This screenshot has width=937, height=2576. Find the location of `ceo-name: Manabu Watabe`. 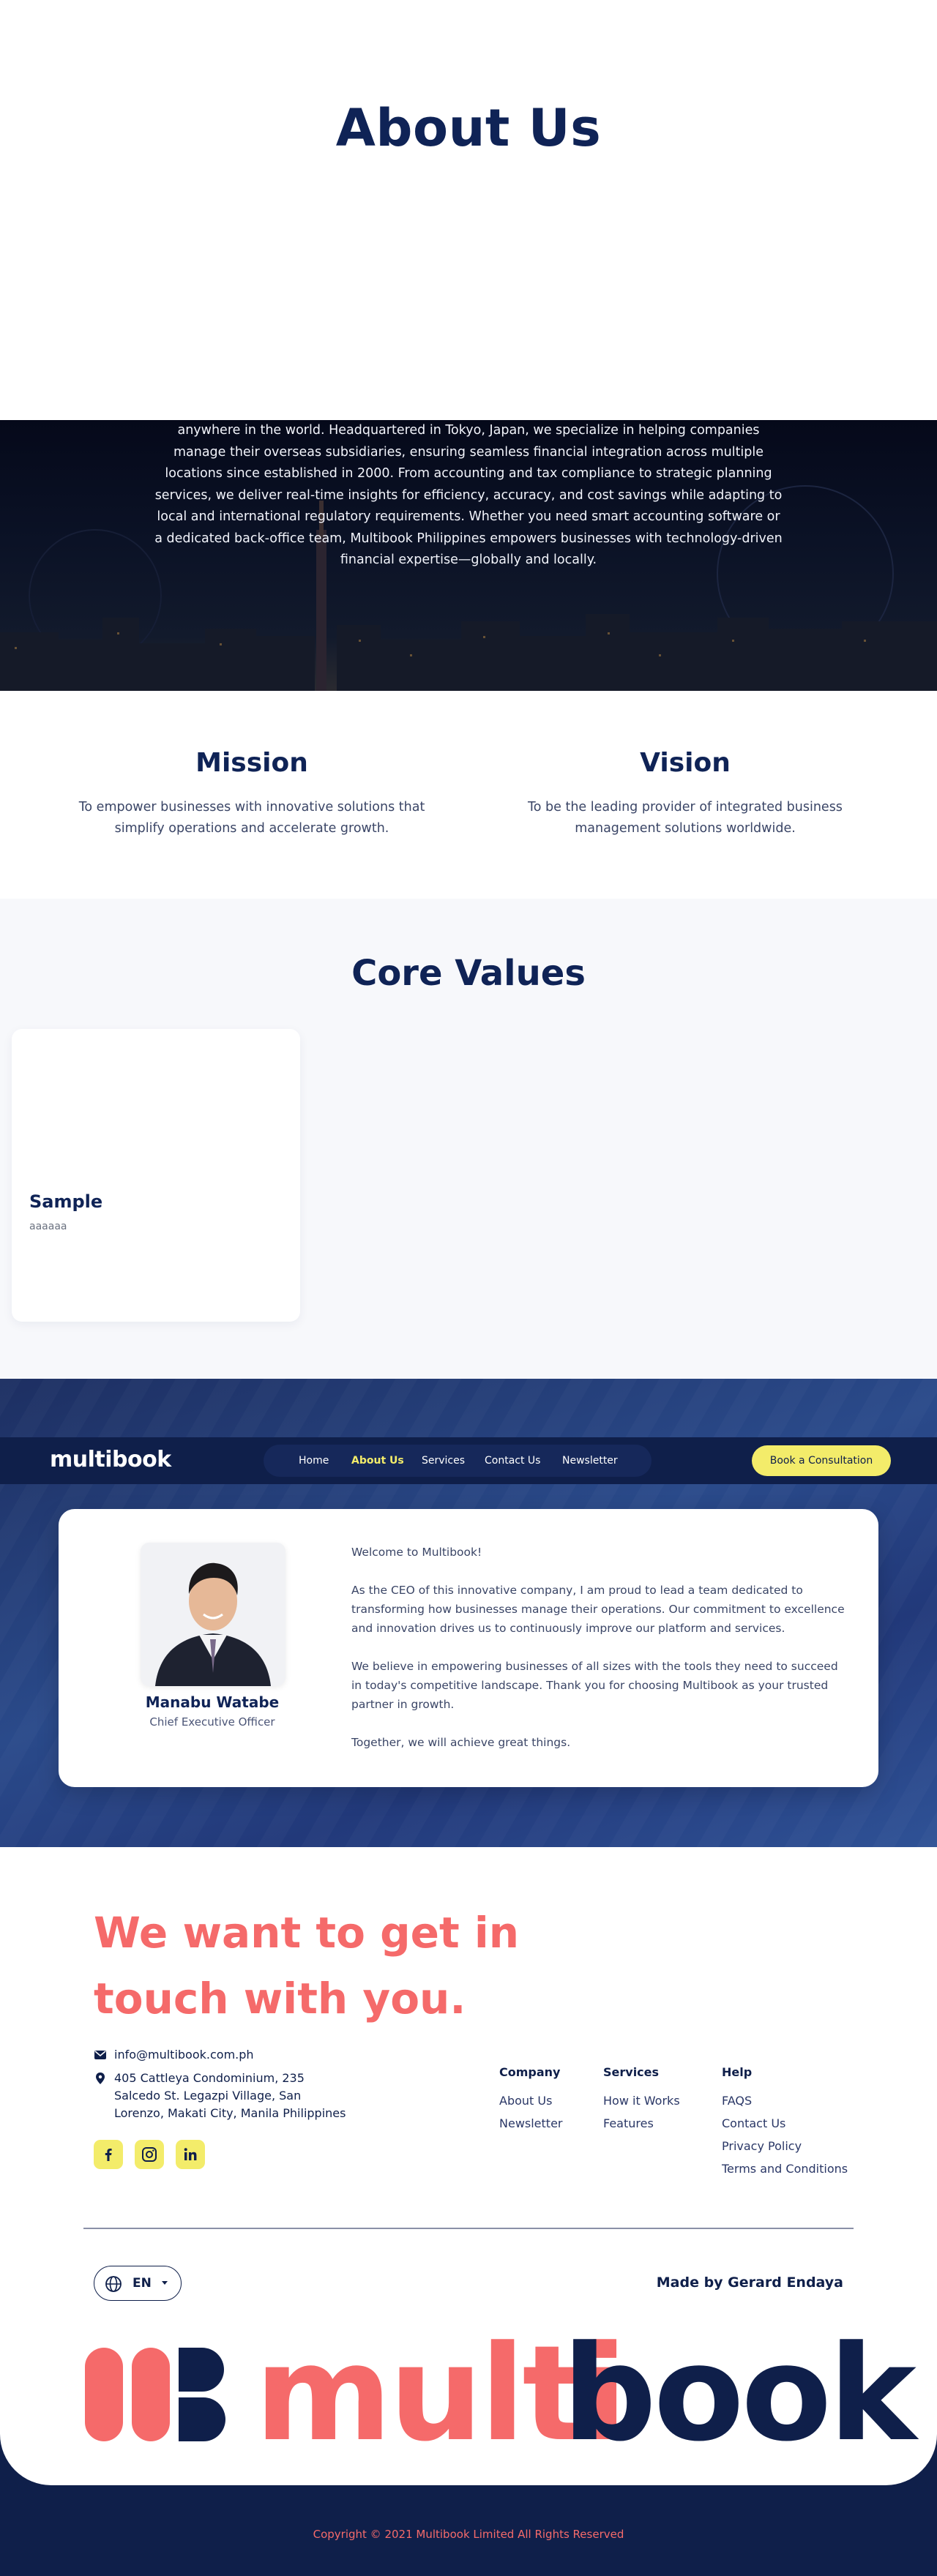

ceo-name: Manabu Watabe is located at coordinates (212, 1702).